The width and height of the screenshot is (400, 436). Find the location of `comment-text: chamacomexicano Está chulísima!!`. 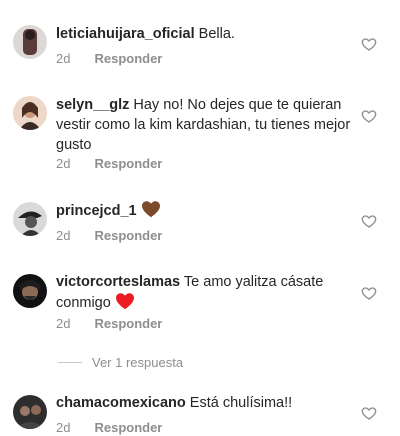

comment-text: chamacomexicano Está chulísima!! is located at coordinates (206, 403).